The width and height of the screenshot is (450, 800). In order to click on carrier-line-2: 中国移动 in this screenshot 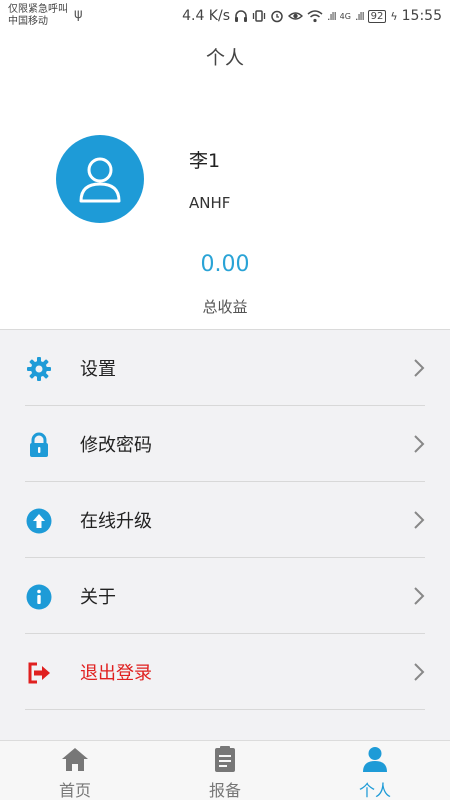, I will do `click(28, 21)`.